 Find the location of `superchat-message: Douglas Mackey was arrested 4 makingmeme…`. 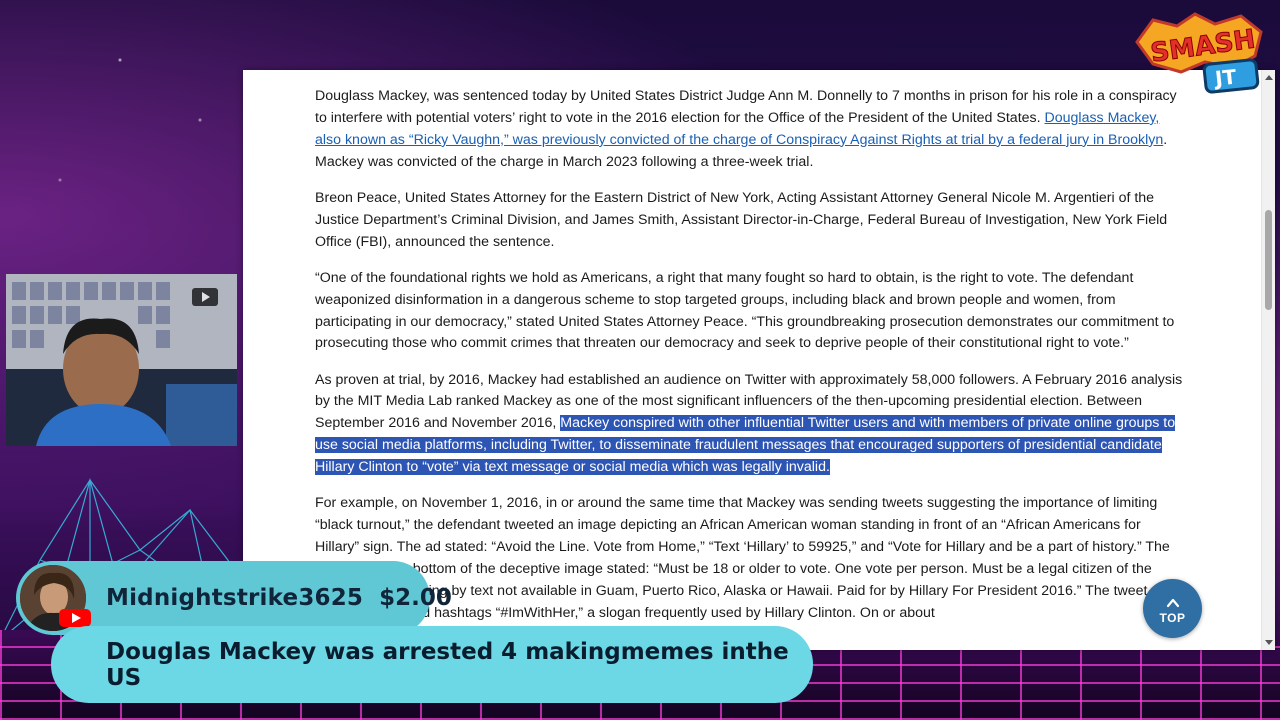

superchat-message: Douglas Mackey was arrested 4 makingmeme… is located at coordinates (432, 664).